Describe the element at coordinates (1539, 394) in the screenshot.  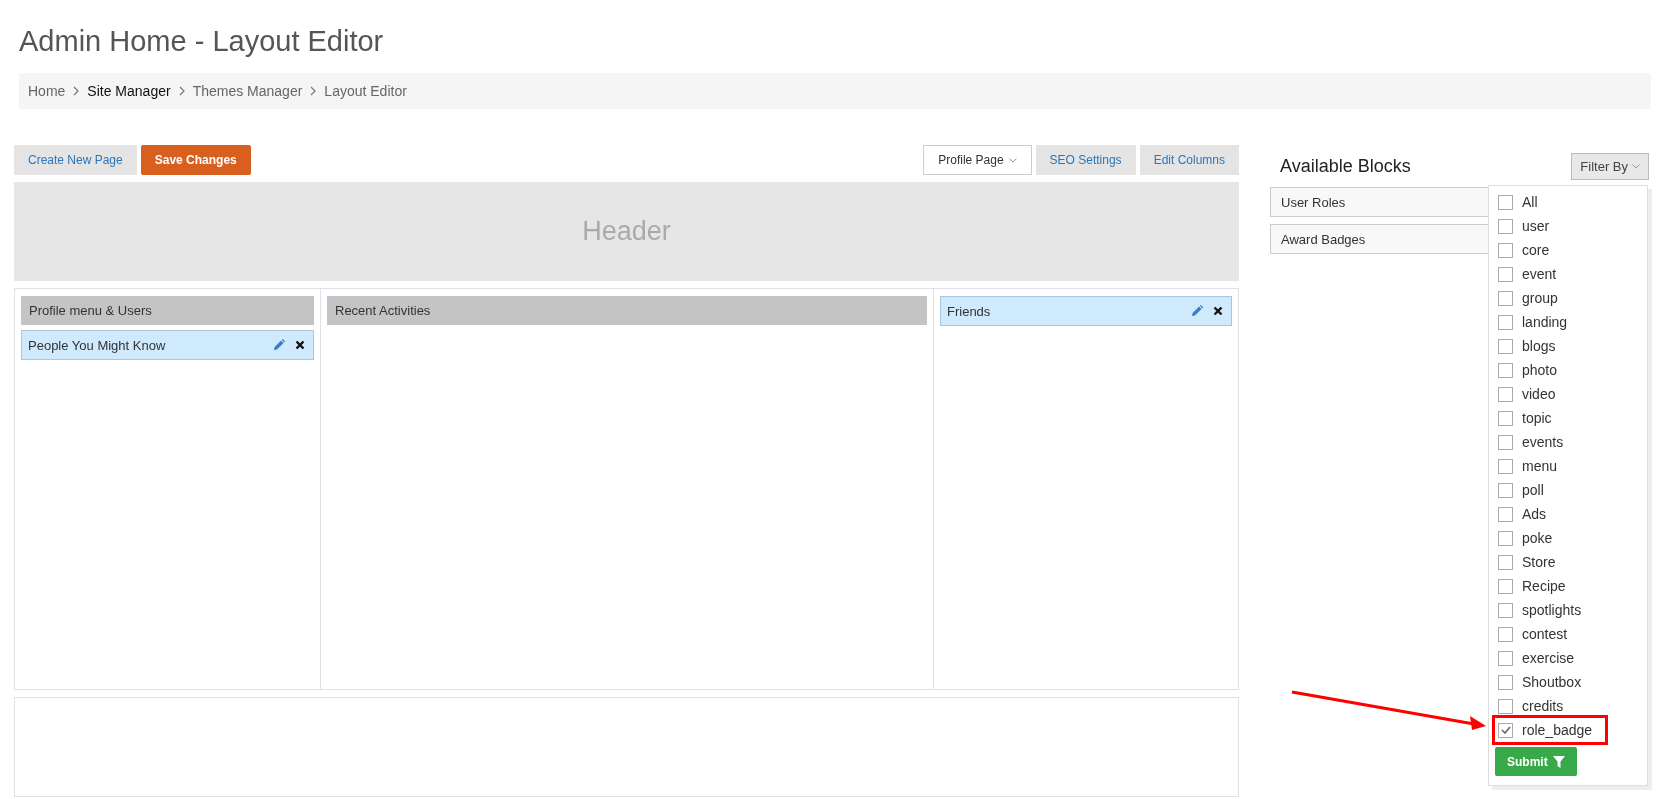
I see `option-label: video` at that location.